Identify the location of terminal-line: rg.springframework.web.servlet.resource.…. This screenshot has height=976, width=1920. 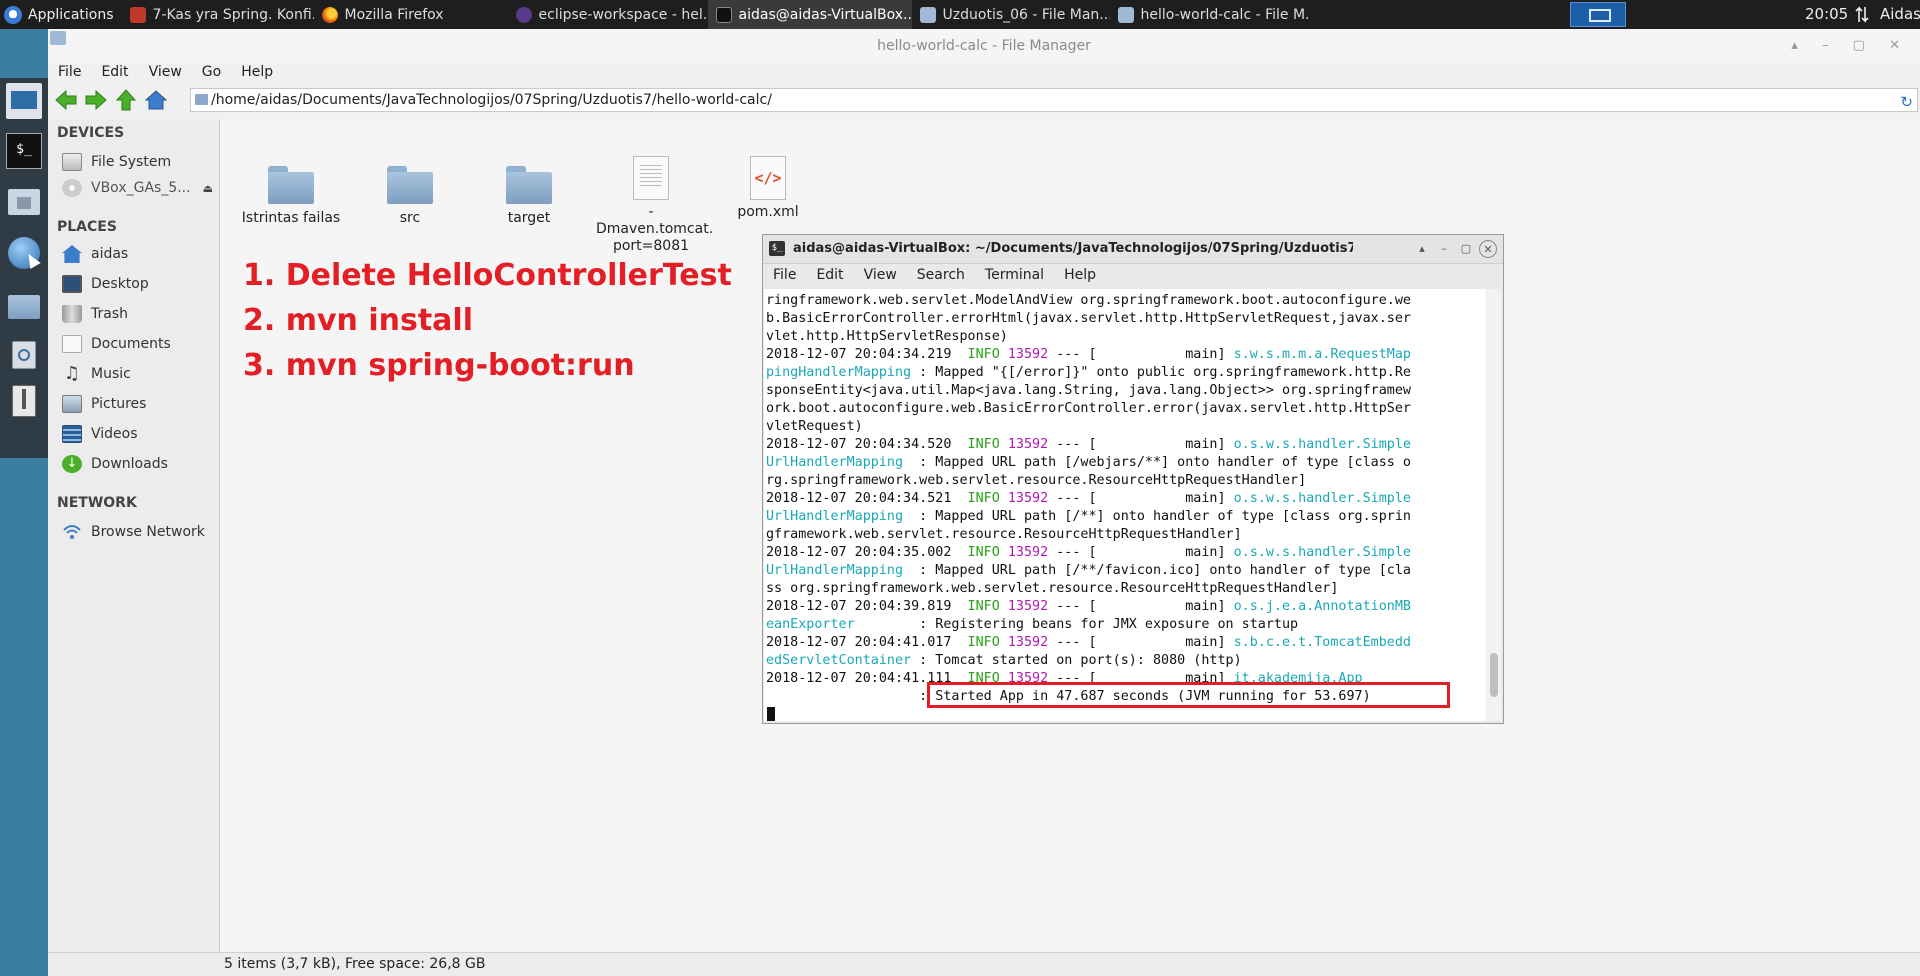
(1036, 480).